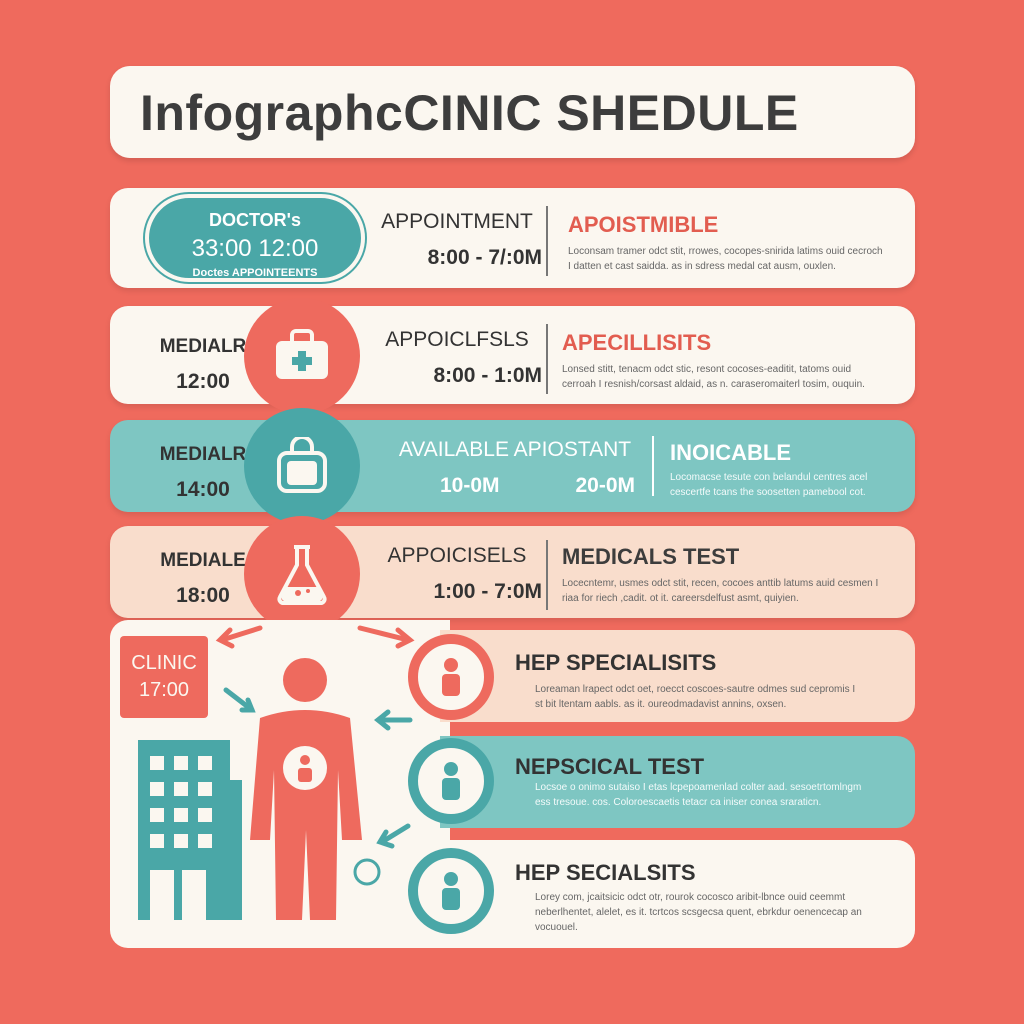  Describe the element at coordinates (610, 766) in the screenshot. I see `specialist-title: NEPSCICAL TEST` at that location.